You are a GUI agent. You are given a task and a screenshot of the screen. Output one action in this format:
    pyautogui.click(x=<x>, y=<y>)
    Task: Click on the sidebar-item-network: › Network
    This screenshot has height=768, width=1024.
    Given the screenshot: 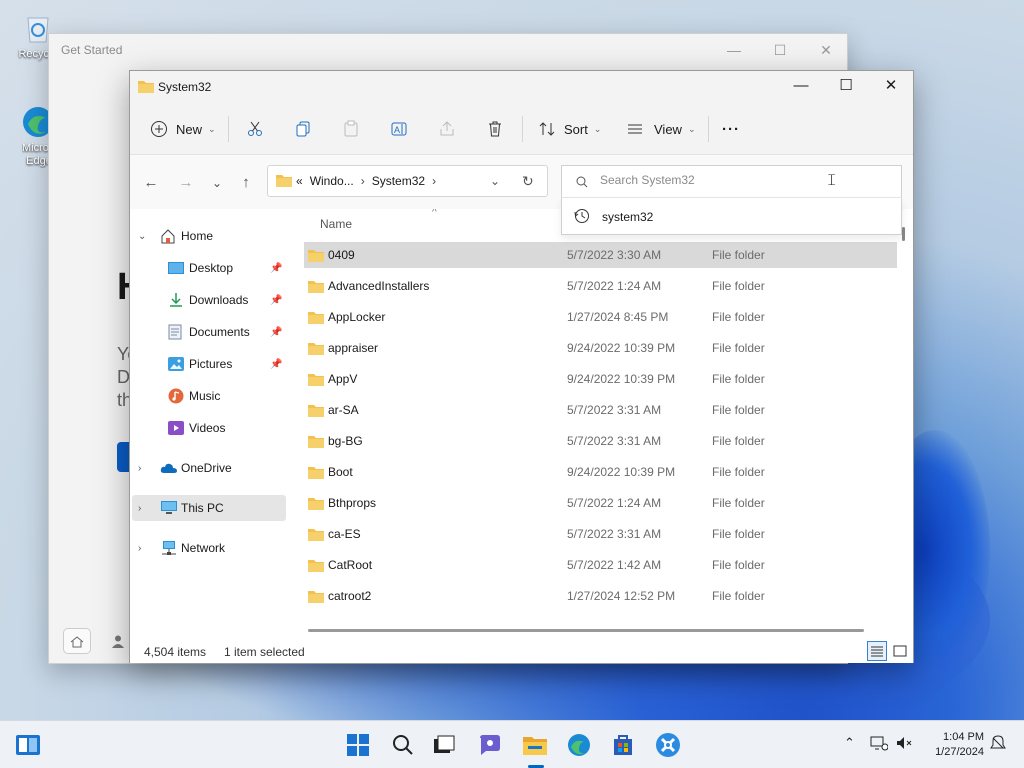 What is the action you would take?
    pyautogui.click(x=210, y=548)
    